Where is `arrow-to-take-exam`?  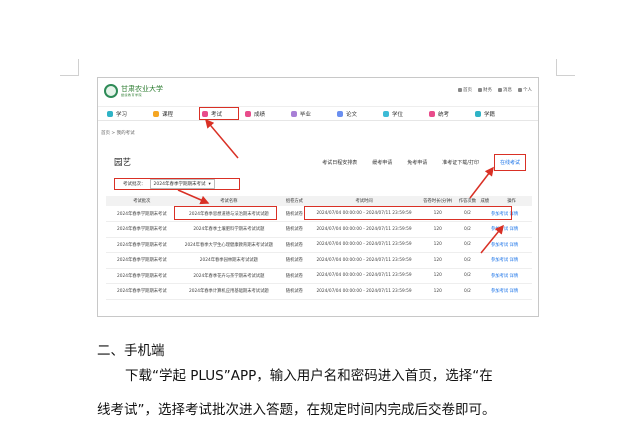
arrow-to-take-exam is located at coordinates (492, 239).